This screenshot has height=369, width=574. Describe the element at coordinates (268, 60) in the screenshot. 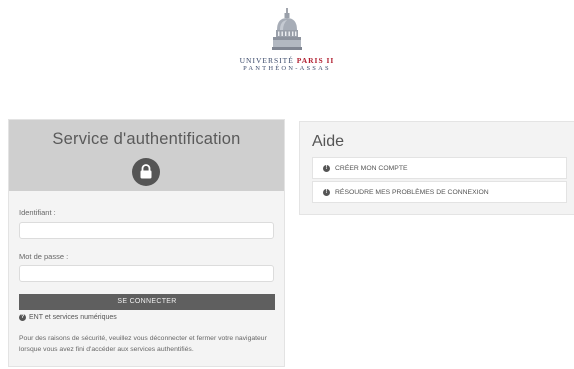

I see `university-name-part1: UNIVERSITÉ` at that location.